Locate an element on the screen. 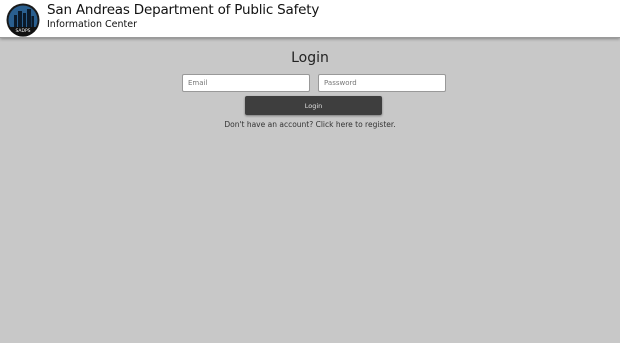 The height and width of the screenshot is (343, 620). password-field is located at coordinates (382, 83).